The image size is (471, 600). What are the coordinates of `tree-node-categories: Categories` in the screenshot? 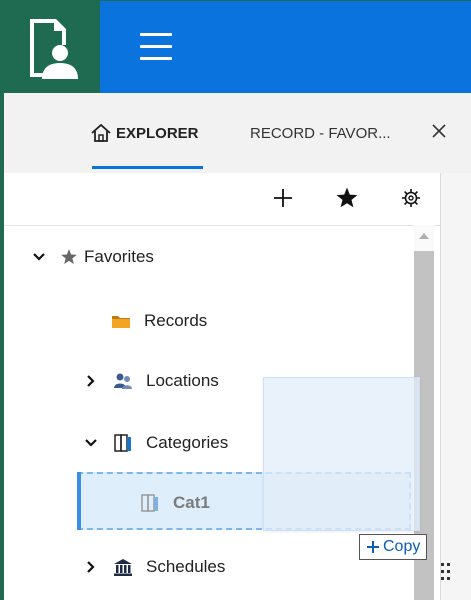 It's located at (156, 443).